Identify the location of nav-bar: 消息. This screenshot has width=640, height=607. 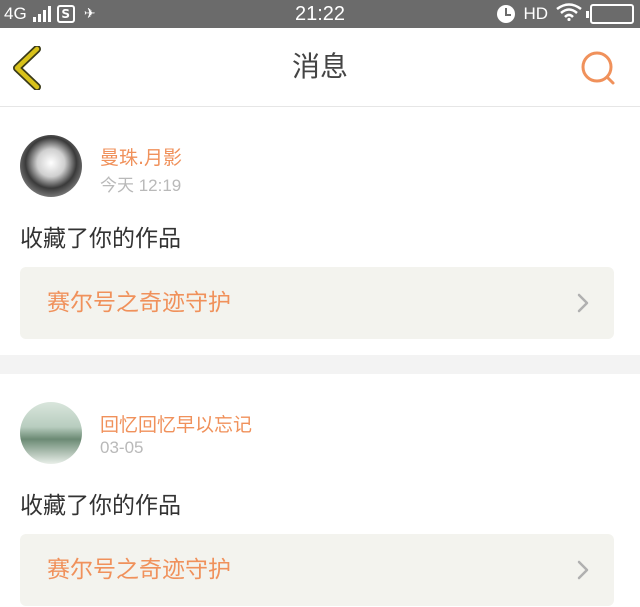
(320, 67).